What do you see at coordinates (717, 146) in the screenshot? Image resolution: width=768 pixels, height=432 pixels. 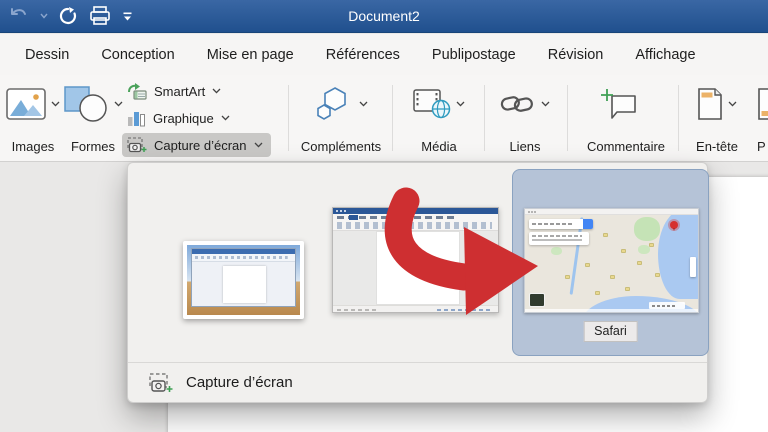 I see `en-tete-label: En-tête` at bounding box center [717, 146].